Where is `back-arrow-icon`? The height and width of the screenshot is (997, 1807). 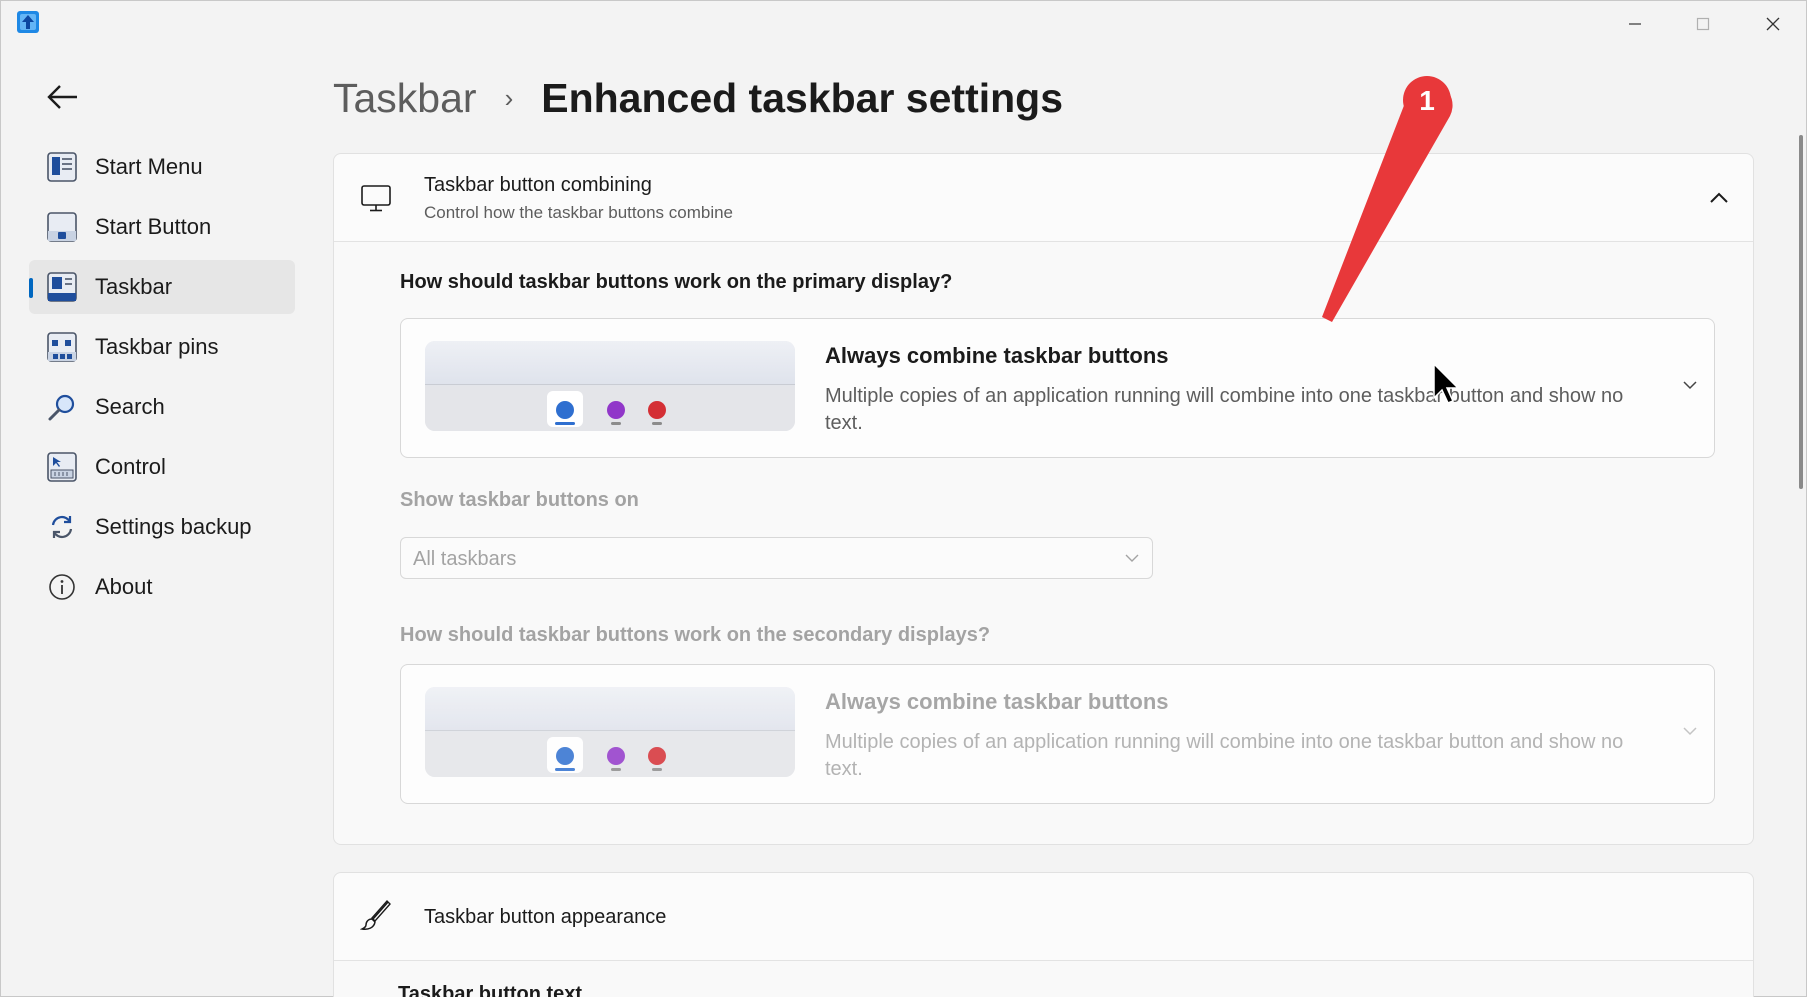
back-arrow-icon is located at coordinates (62, 97).